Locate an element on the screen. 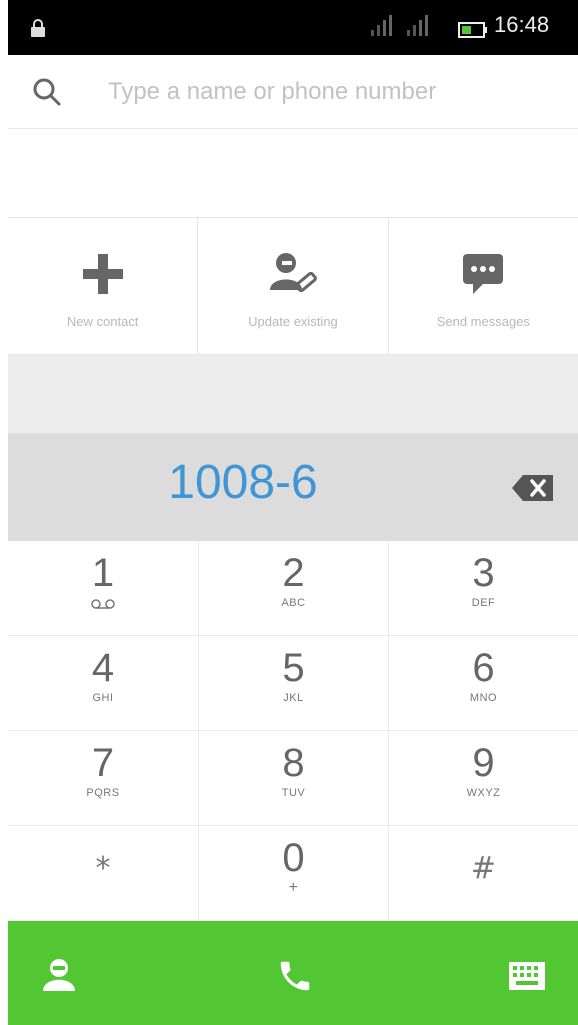 Image resolution: width=578 pixels, height=1025 pixels. call-icon is located at coordinates (295, 978).